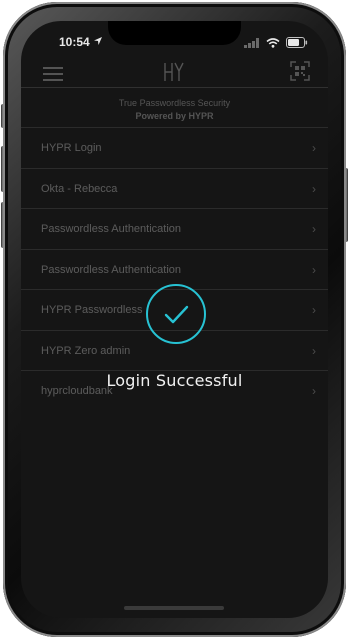 This screenshot has height=639, width=349. Describe the element at coordinates (79, 188) in the screenshot. I see `account-label: Okta - Rebecca` at that location.